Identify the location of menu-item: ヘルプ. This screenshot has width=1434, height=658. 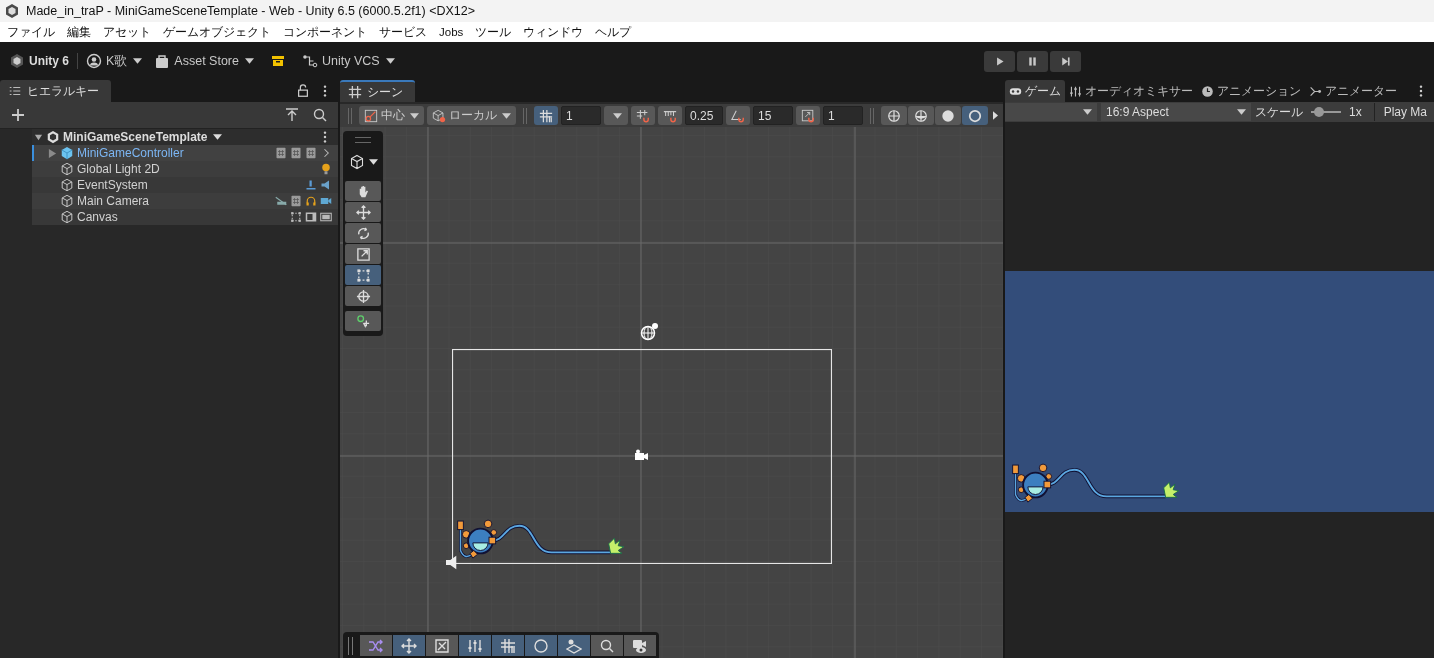
(613, 32).